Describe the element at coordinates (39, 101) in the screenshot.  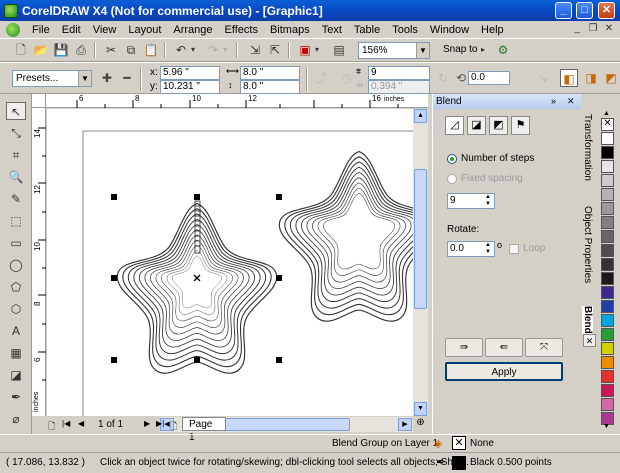
I see `ruler-origin-icon` at that location.